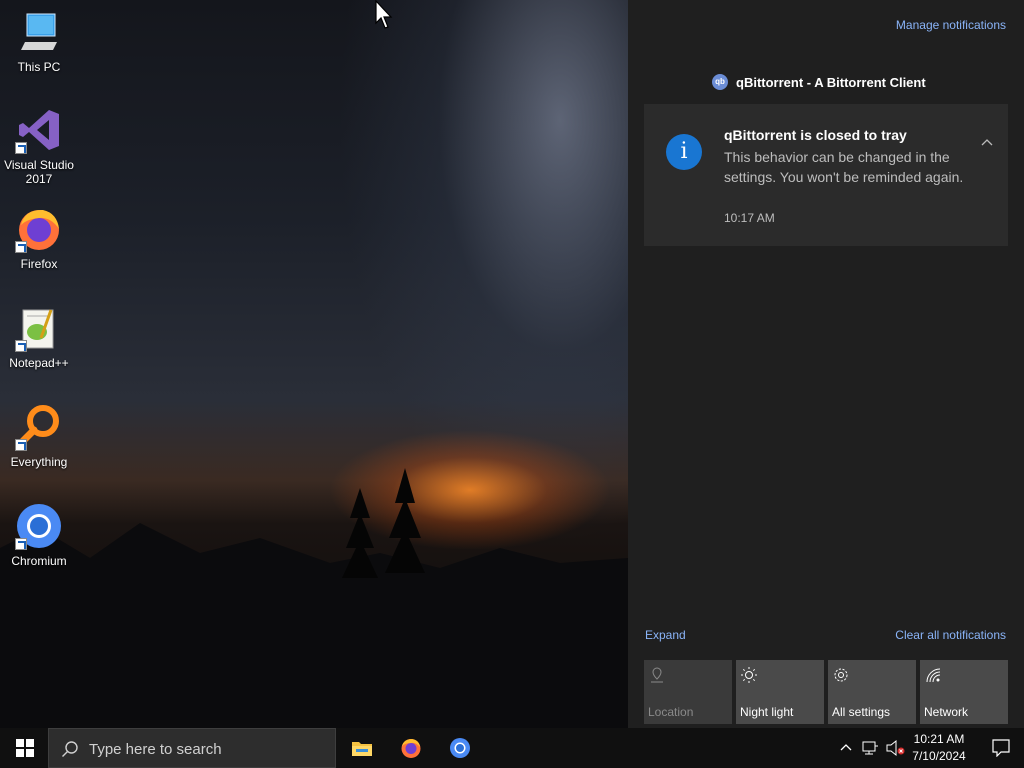 The height and width of the screenshot is (768, 1024). What do you see at coordinates (933, 675) in the screenshot?
I see `network-icon` at bounding box center [933, 675].